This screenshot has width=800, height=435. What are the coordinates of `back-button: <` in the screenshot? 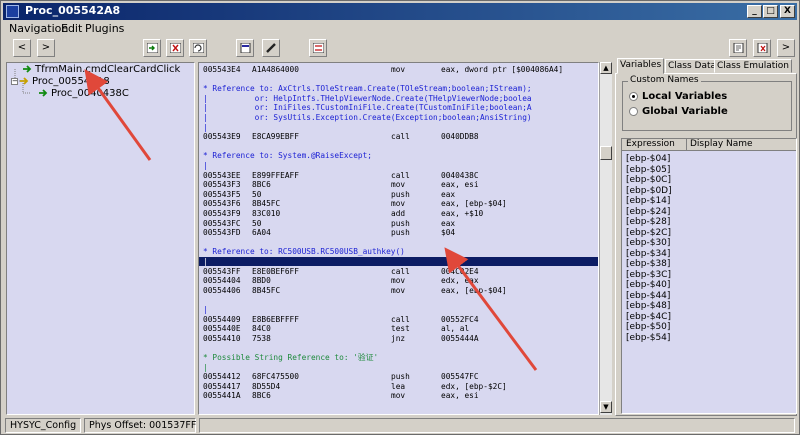 It's located at (22, 48).